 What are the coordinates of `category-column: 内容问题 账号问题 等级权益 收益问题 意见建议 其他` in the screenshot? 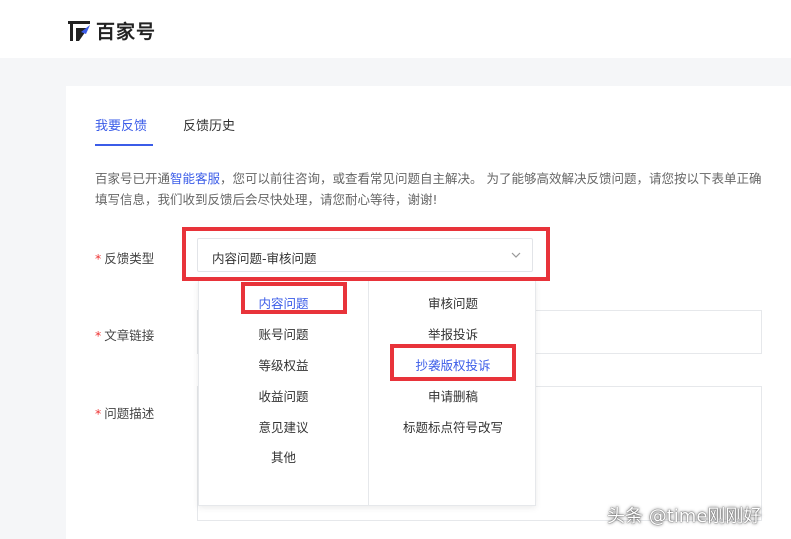 It's located at (284, 393).